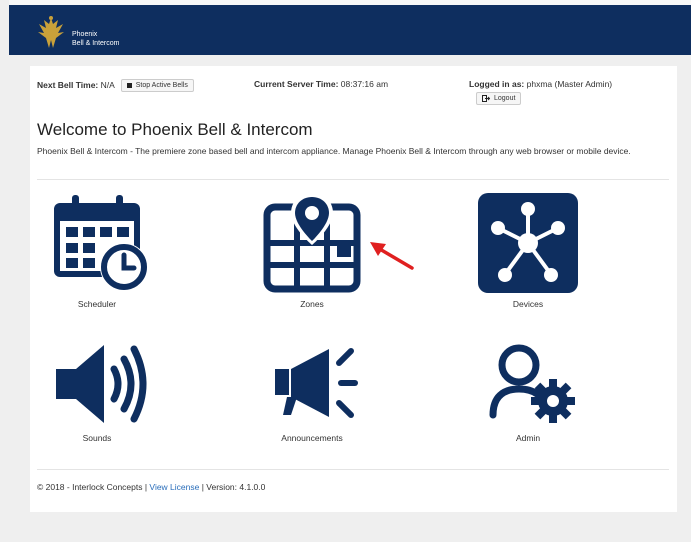  What do you see at coordinates (85, 34) in the screenshot?
I see `brand-line-1: Phoenix` at bounding box center [85, 34].